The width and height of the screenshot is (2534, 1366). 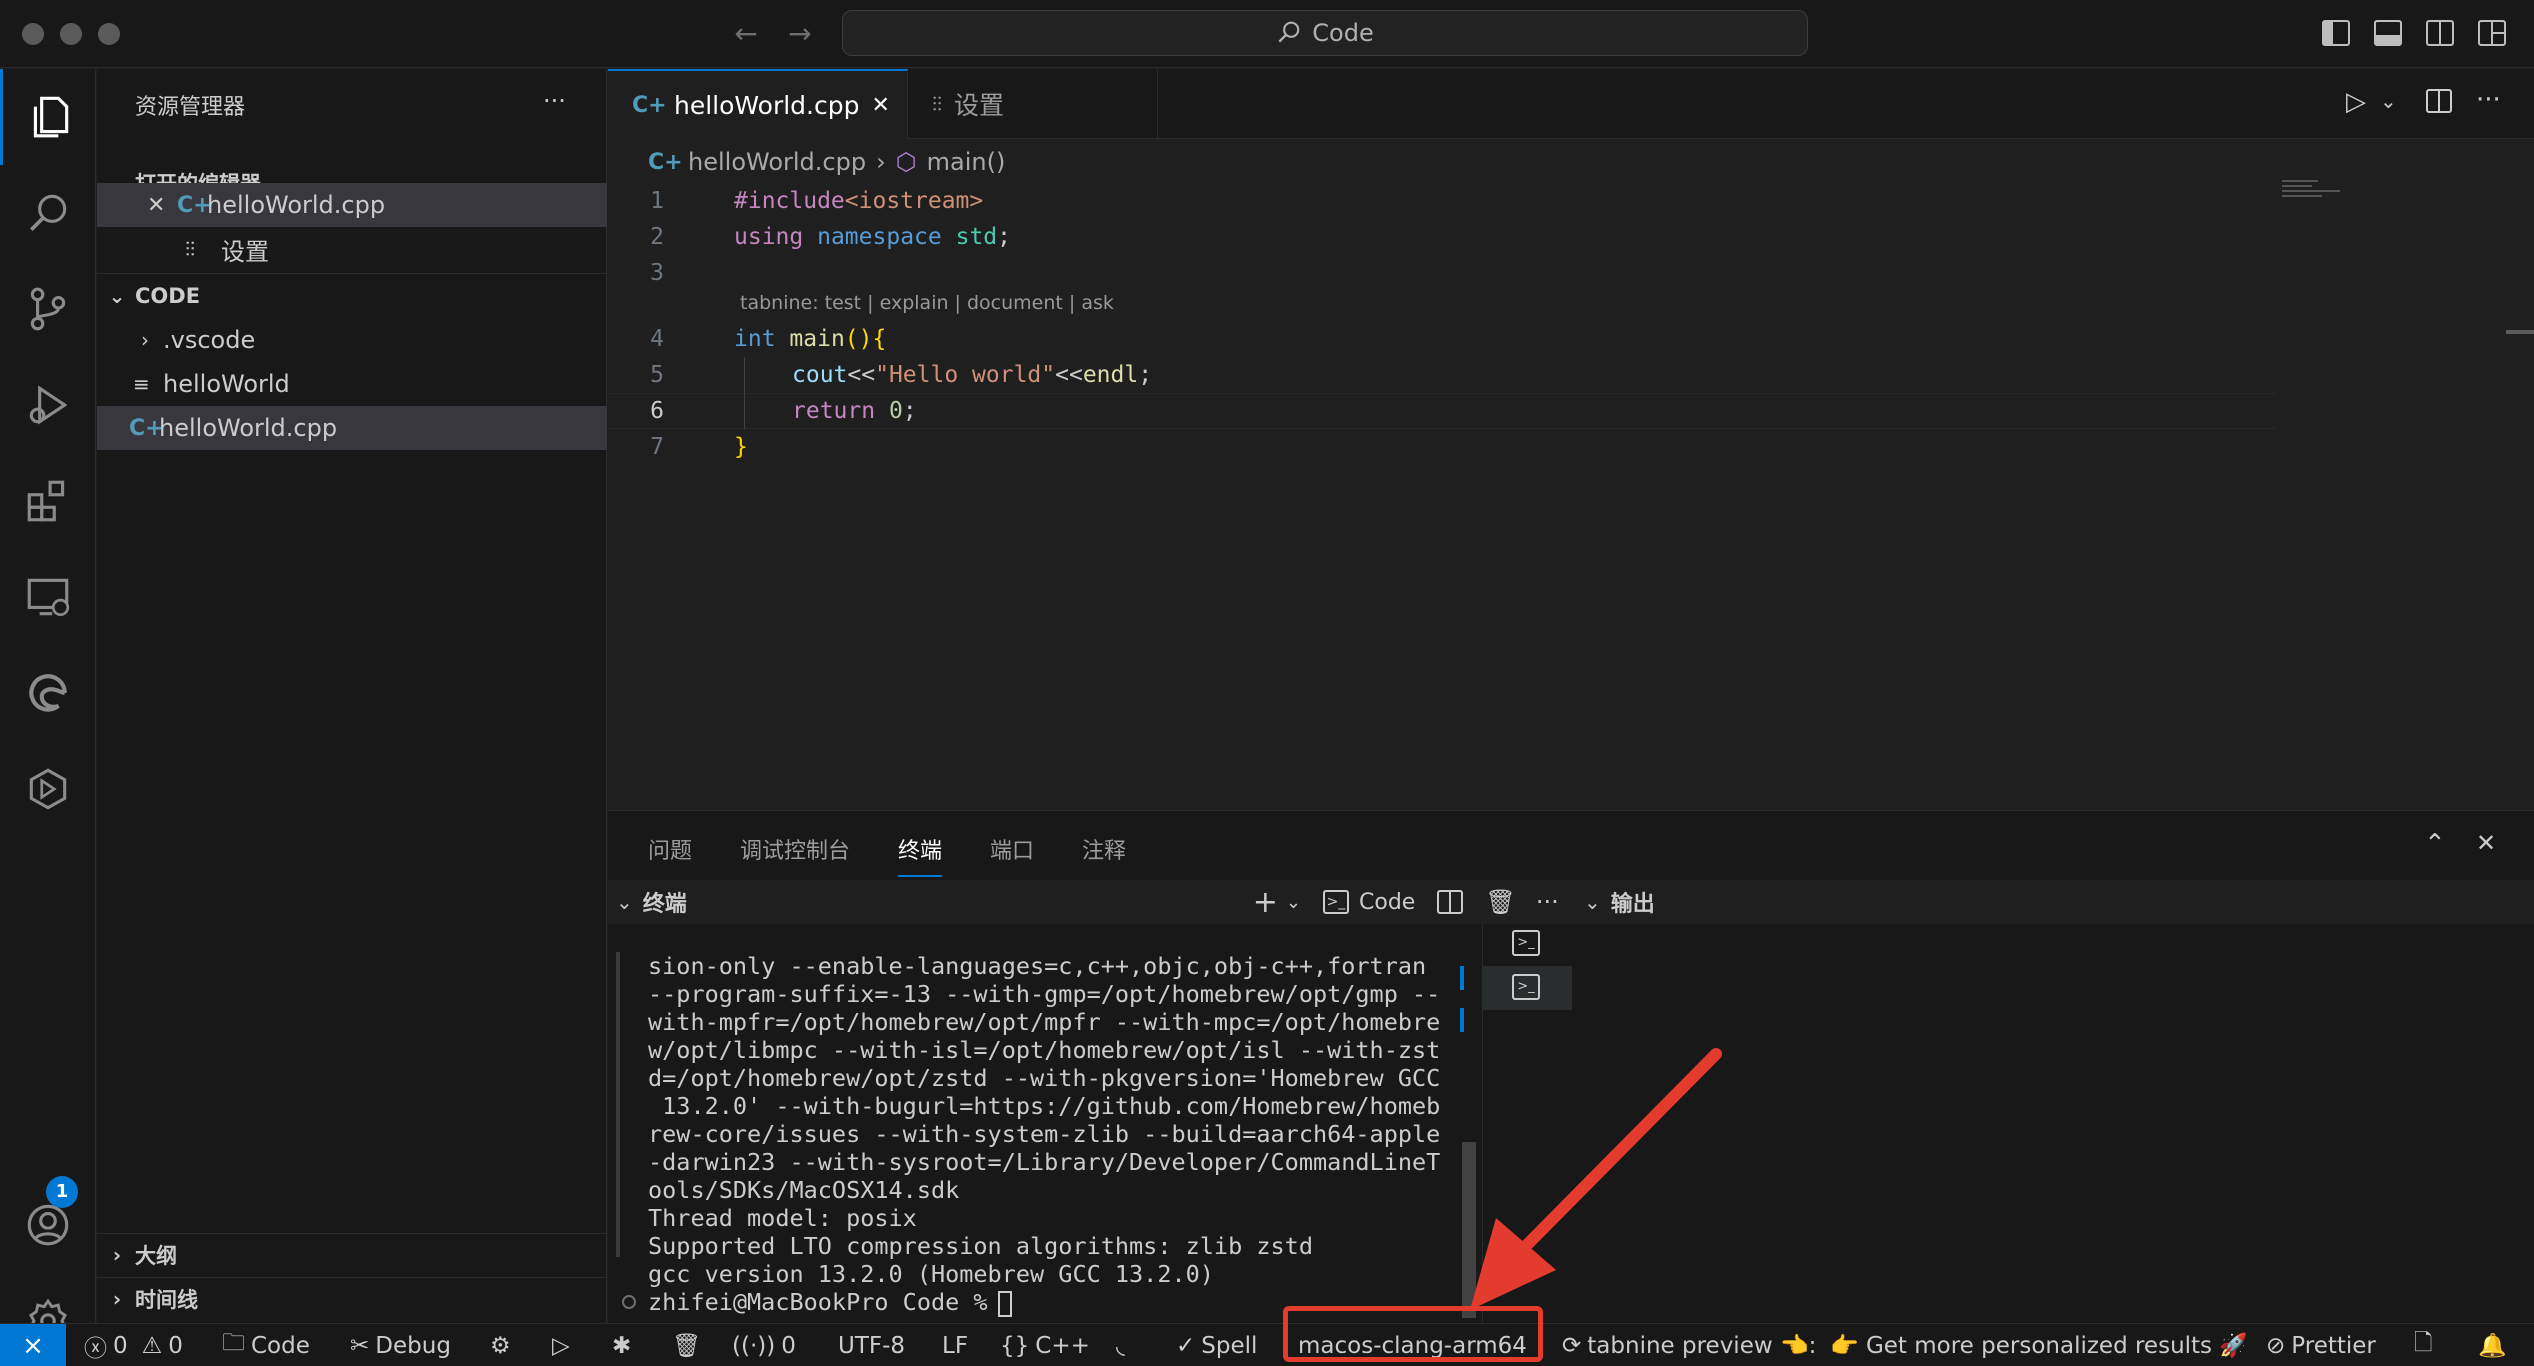 I want to click on language-status: {} C++, so click(x=1045, y=1345).